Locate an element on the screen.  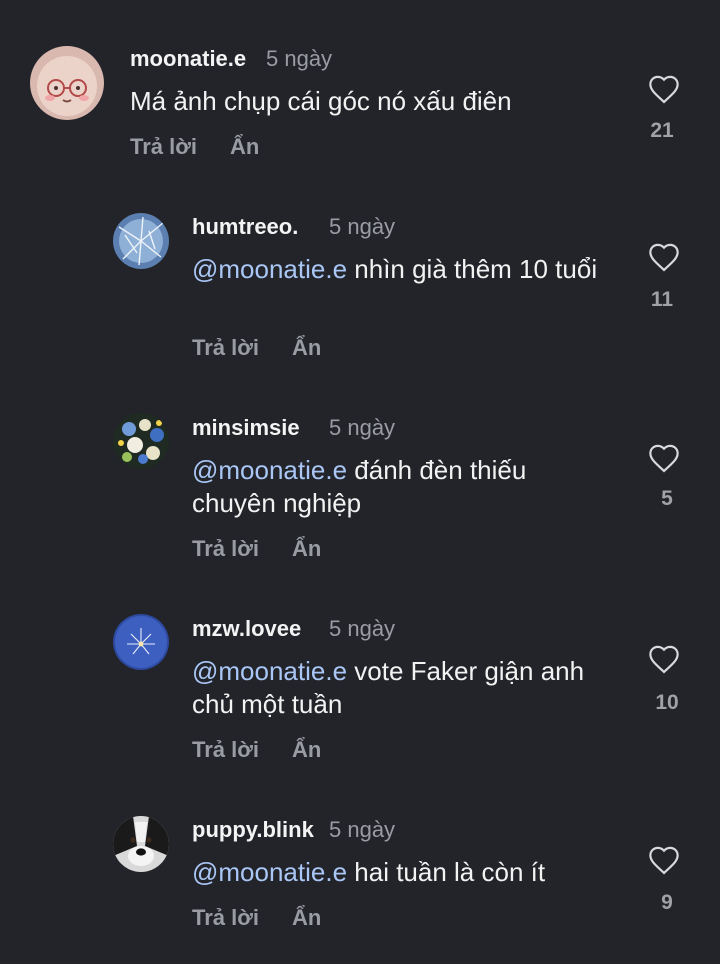
avatar-puppy-blink is located at coordinates (141, 844).